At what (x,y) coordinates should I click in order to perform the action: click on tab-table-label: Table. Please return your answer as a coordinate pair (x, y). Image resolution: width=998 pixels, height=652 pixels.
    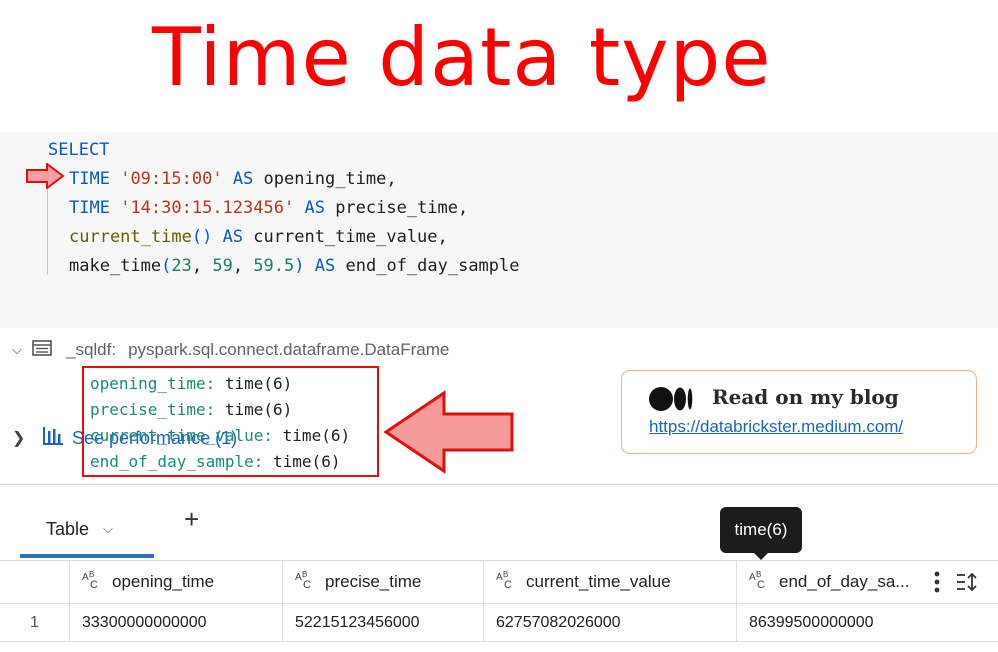
    Looking at the image, I should click on (68, 528).